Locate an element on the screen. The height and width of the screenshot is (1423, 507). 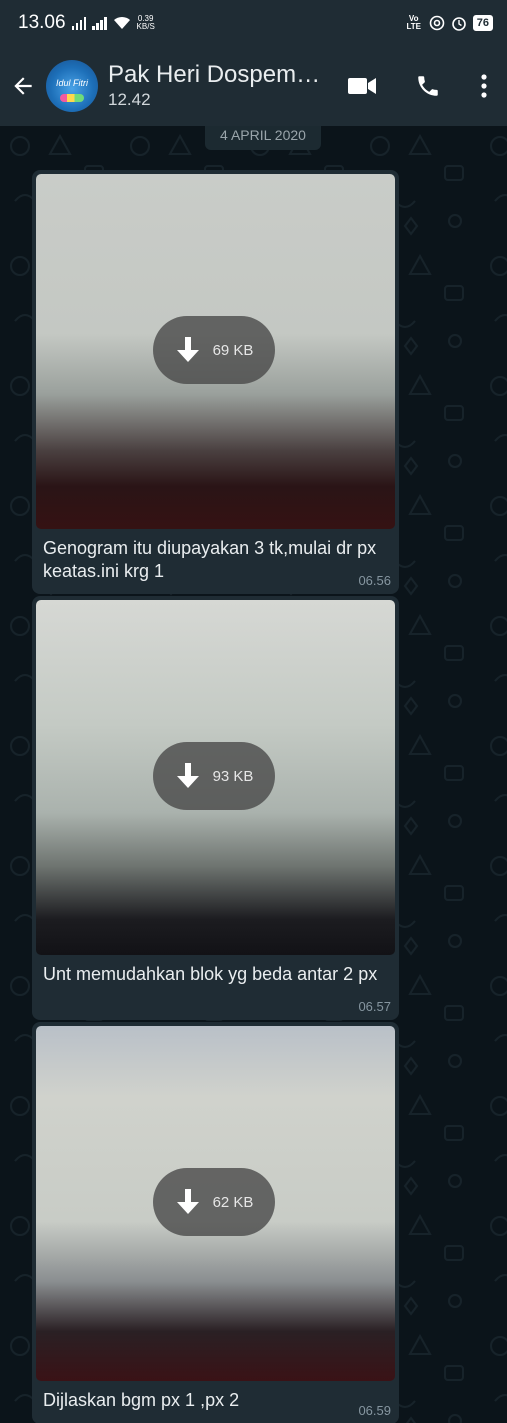
date-divider: 4 APRIL 2020 is located at coordinates (263, 138).